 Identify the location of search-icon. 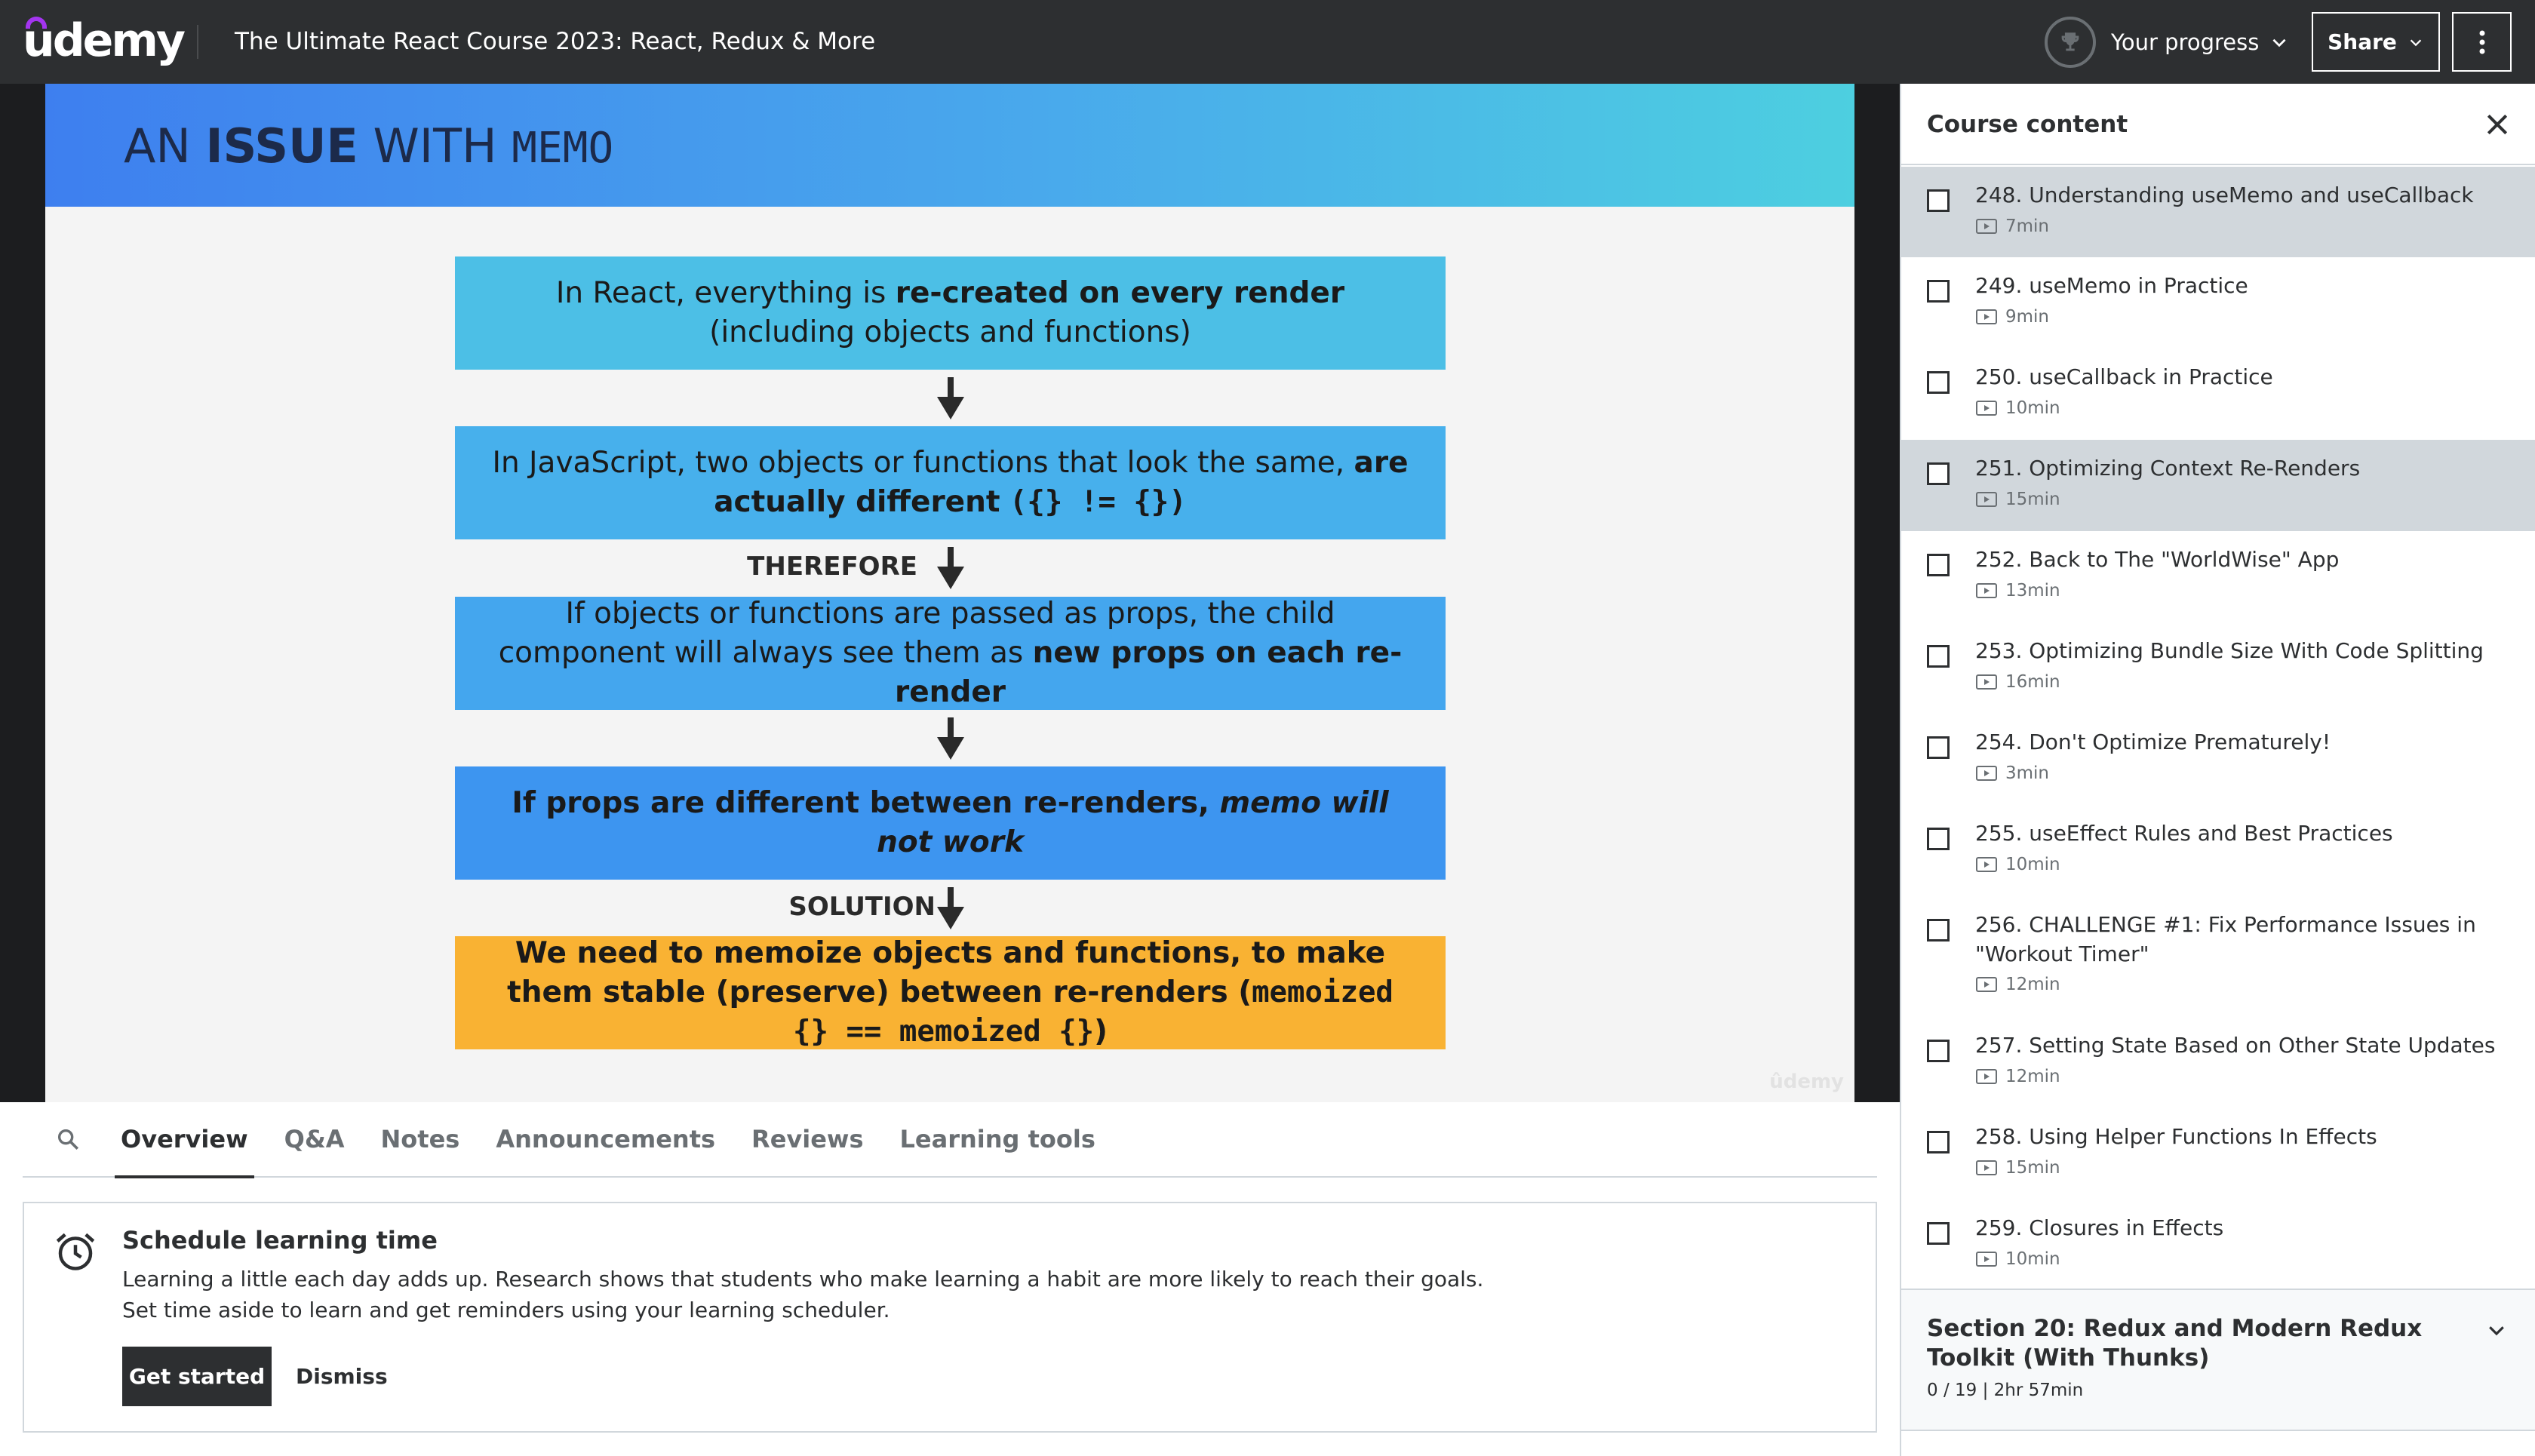
(68, 1139).